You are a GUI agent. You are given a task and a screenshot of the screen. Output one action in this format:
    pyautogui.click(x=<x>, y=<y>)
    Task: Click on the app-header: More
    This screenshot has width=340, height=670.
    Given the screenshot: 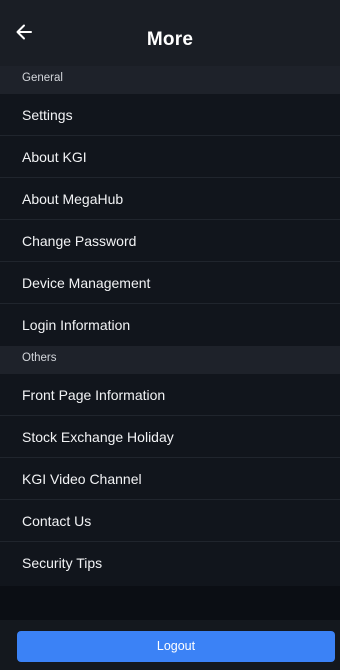 What is the action you would take?
    pyautogui.click(x=170, y=33)
    